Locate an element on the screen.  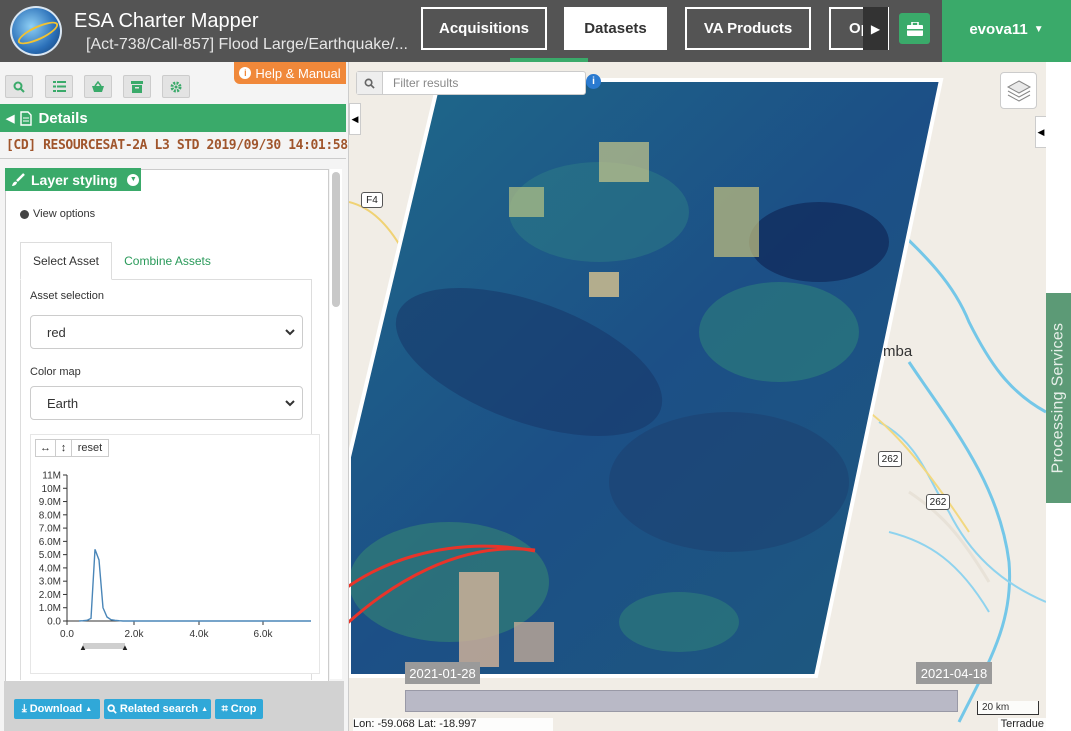
user-menu: evova11 ▼ is located at coordinates (1006, 29).